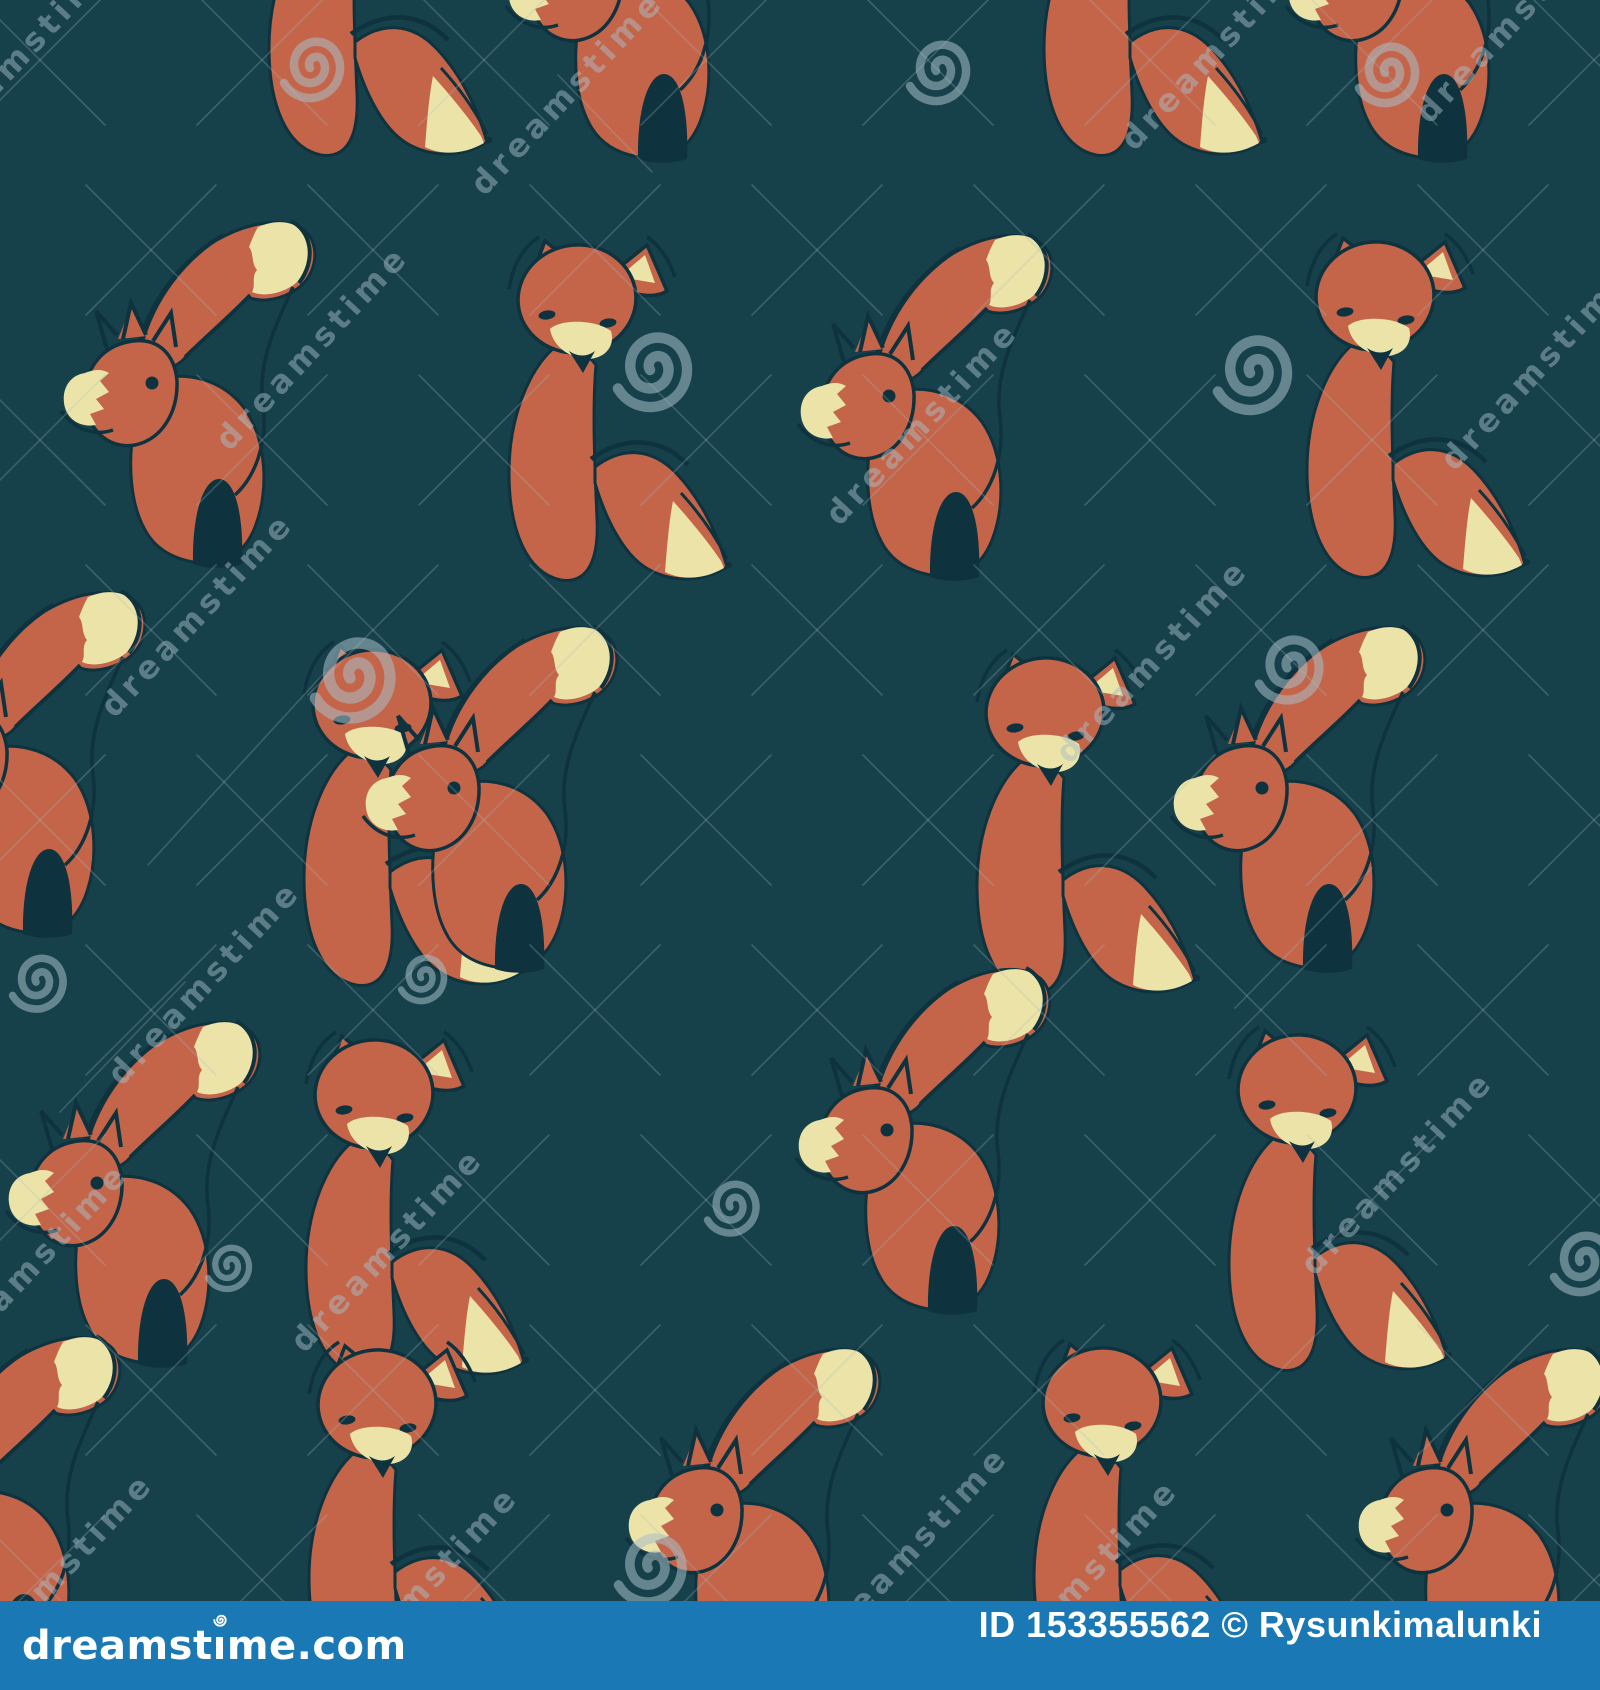 The image size is (1600, 1690). What do you see at coordinates (117, 1645) in the screenshot?
I see `logo-text-prefix: dreamst` at bounding box center [117, 1645].